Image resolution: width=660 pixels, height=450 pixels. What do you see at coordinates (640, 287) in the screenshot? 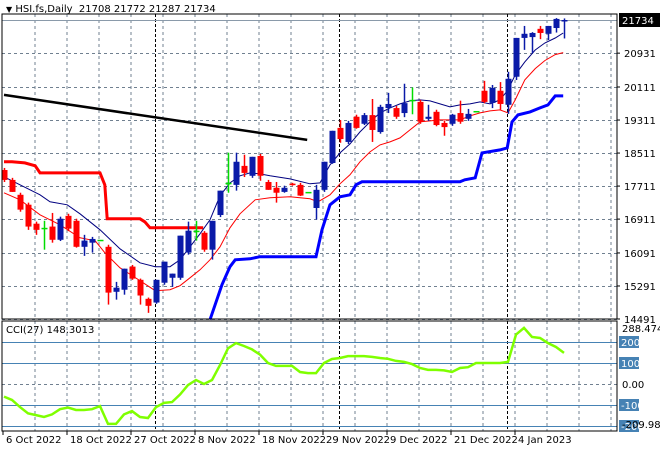
I see `price-axis-label: 15291` at bounding box center [640, 287].